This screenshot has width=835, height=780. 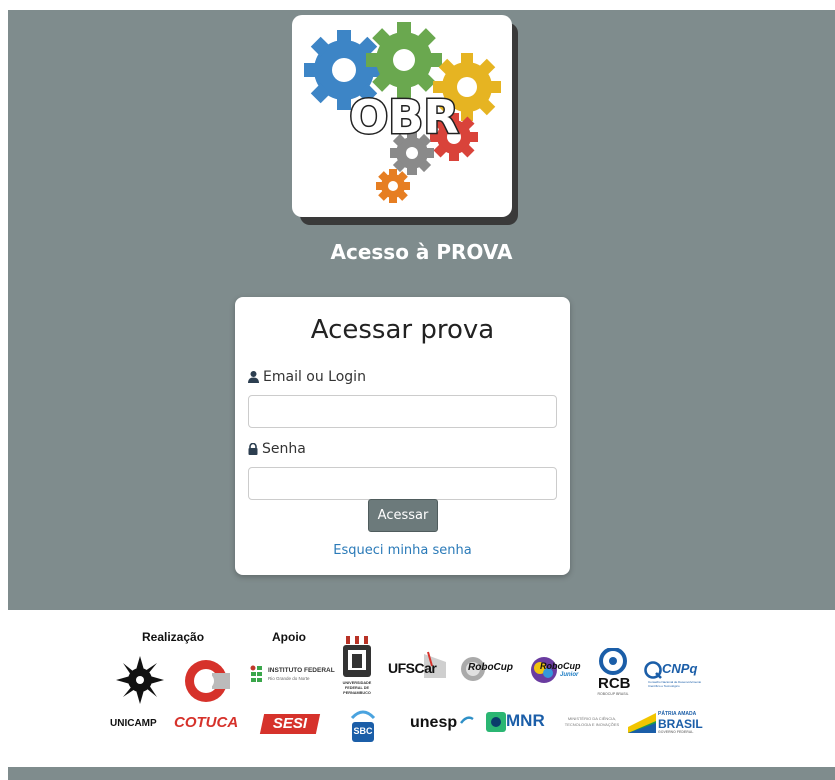 What do you see at coordinates (404, 60) in the screenshot?
I see `green-gear-icon` at bounding box center [404, 60].